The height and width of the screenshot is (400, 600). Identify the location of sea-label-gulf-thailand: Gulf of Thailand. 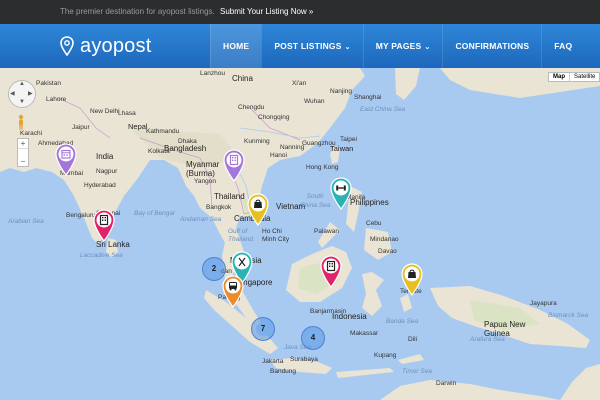
(240, 235).